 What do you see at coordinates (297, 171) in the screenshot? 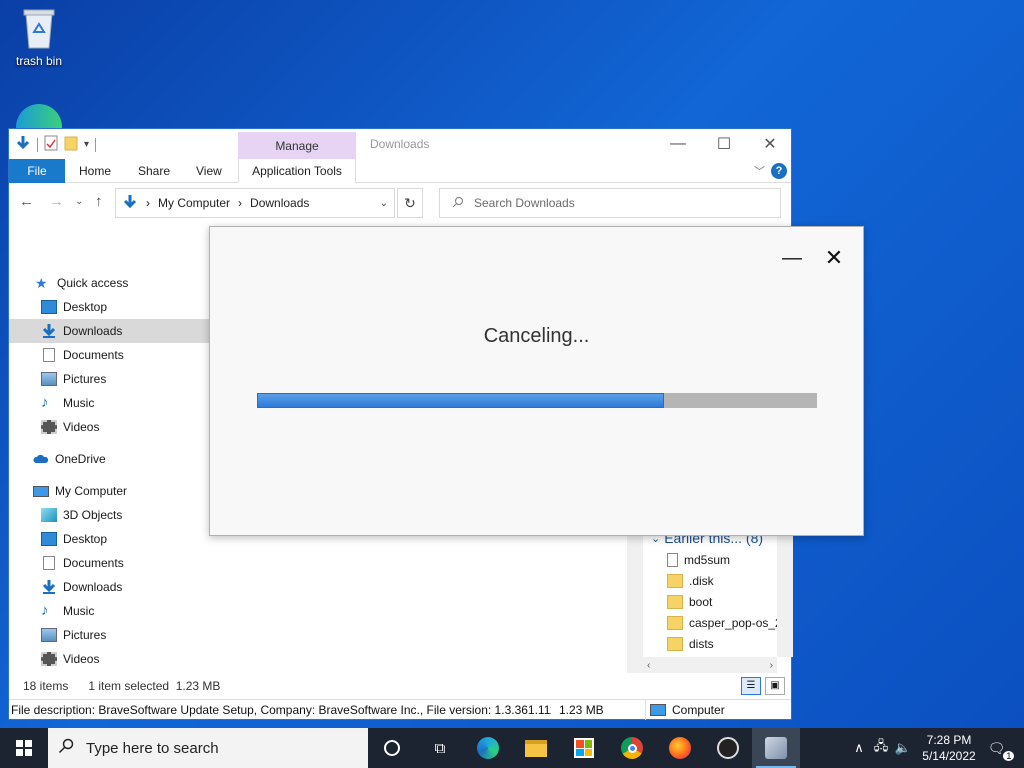
I see `tab-application-tools: Application Tools` at bounding box center [297, 171].